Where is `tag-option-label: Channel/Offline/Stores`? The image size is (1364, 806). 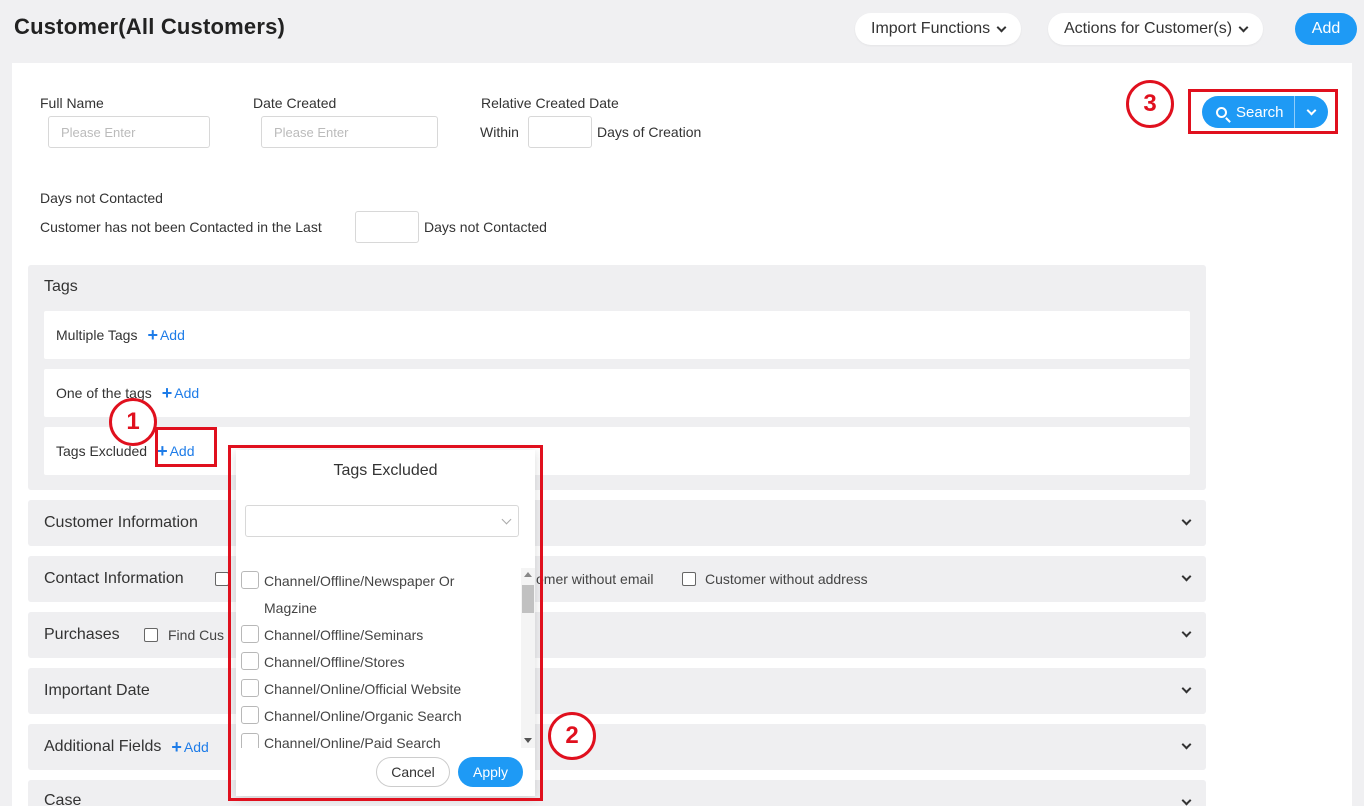
tag-option-label: Channel/Offline/Stores is located at coordinates (334, 662).